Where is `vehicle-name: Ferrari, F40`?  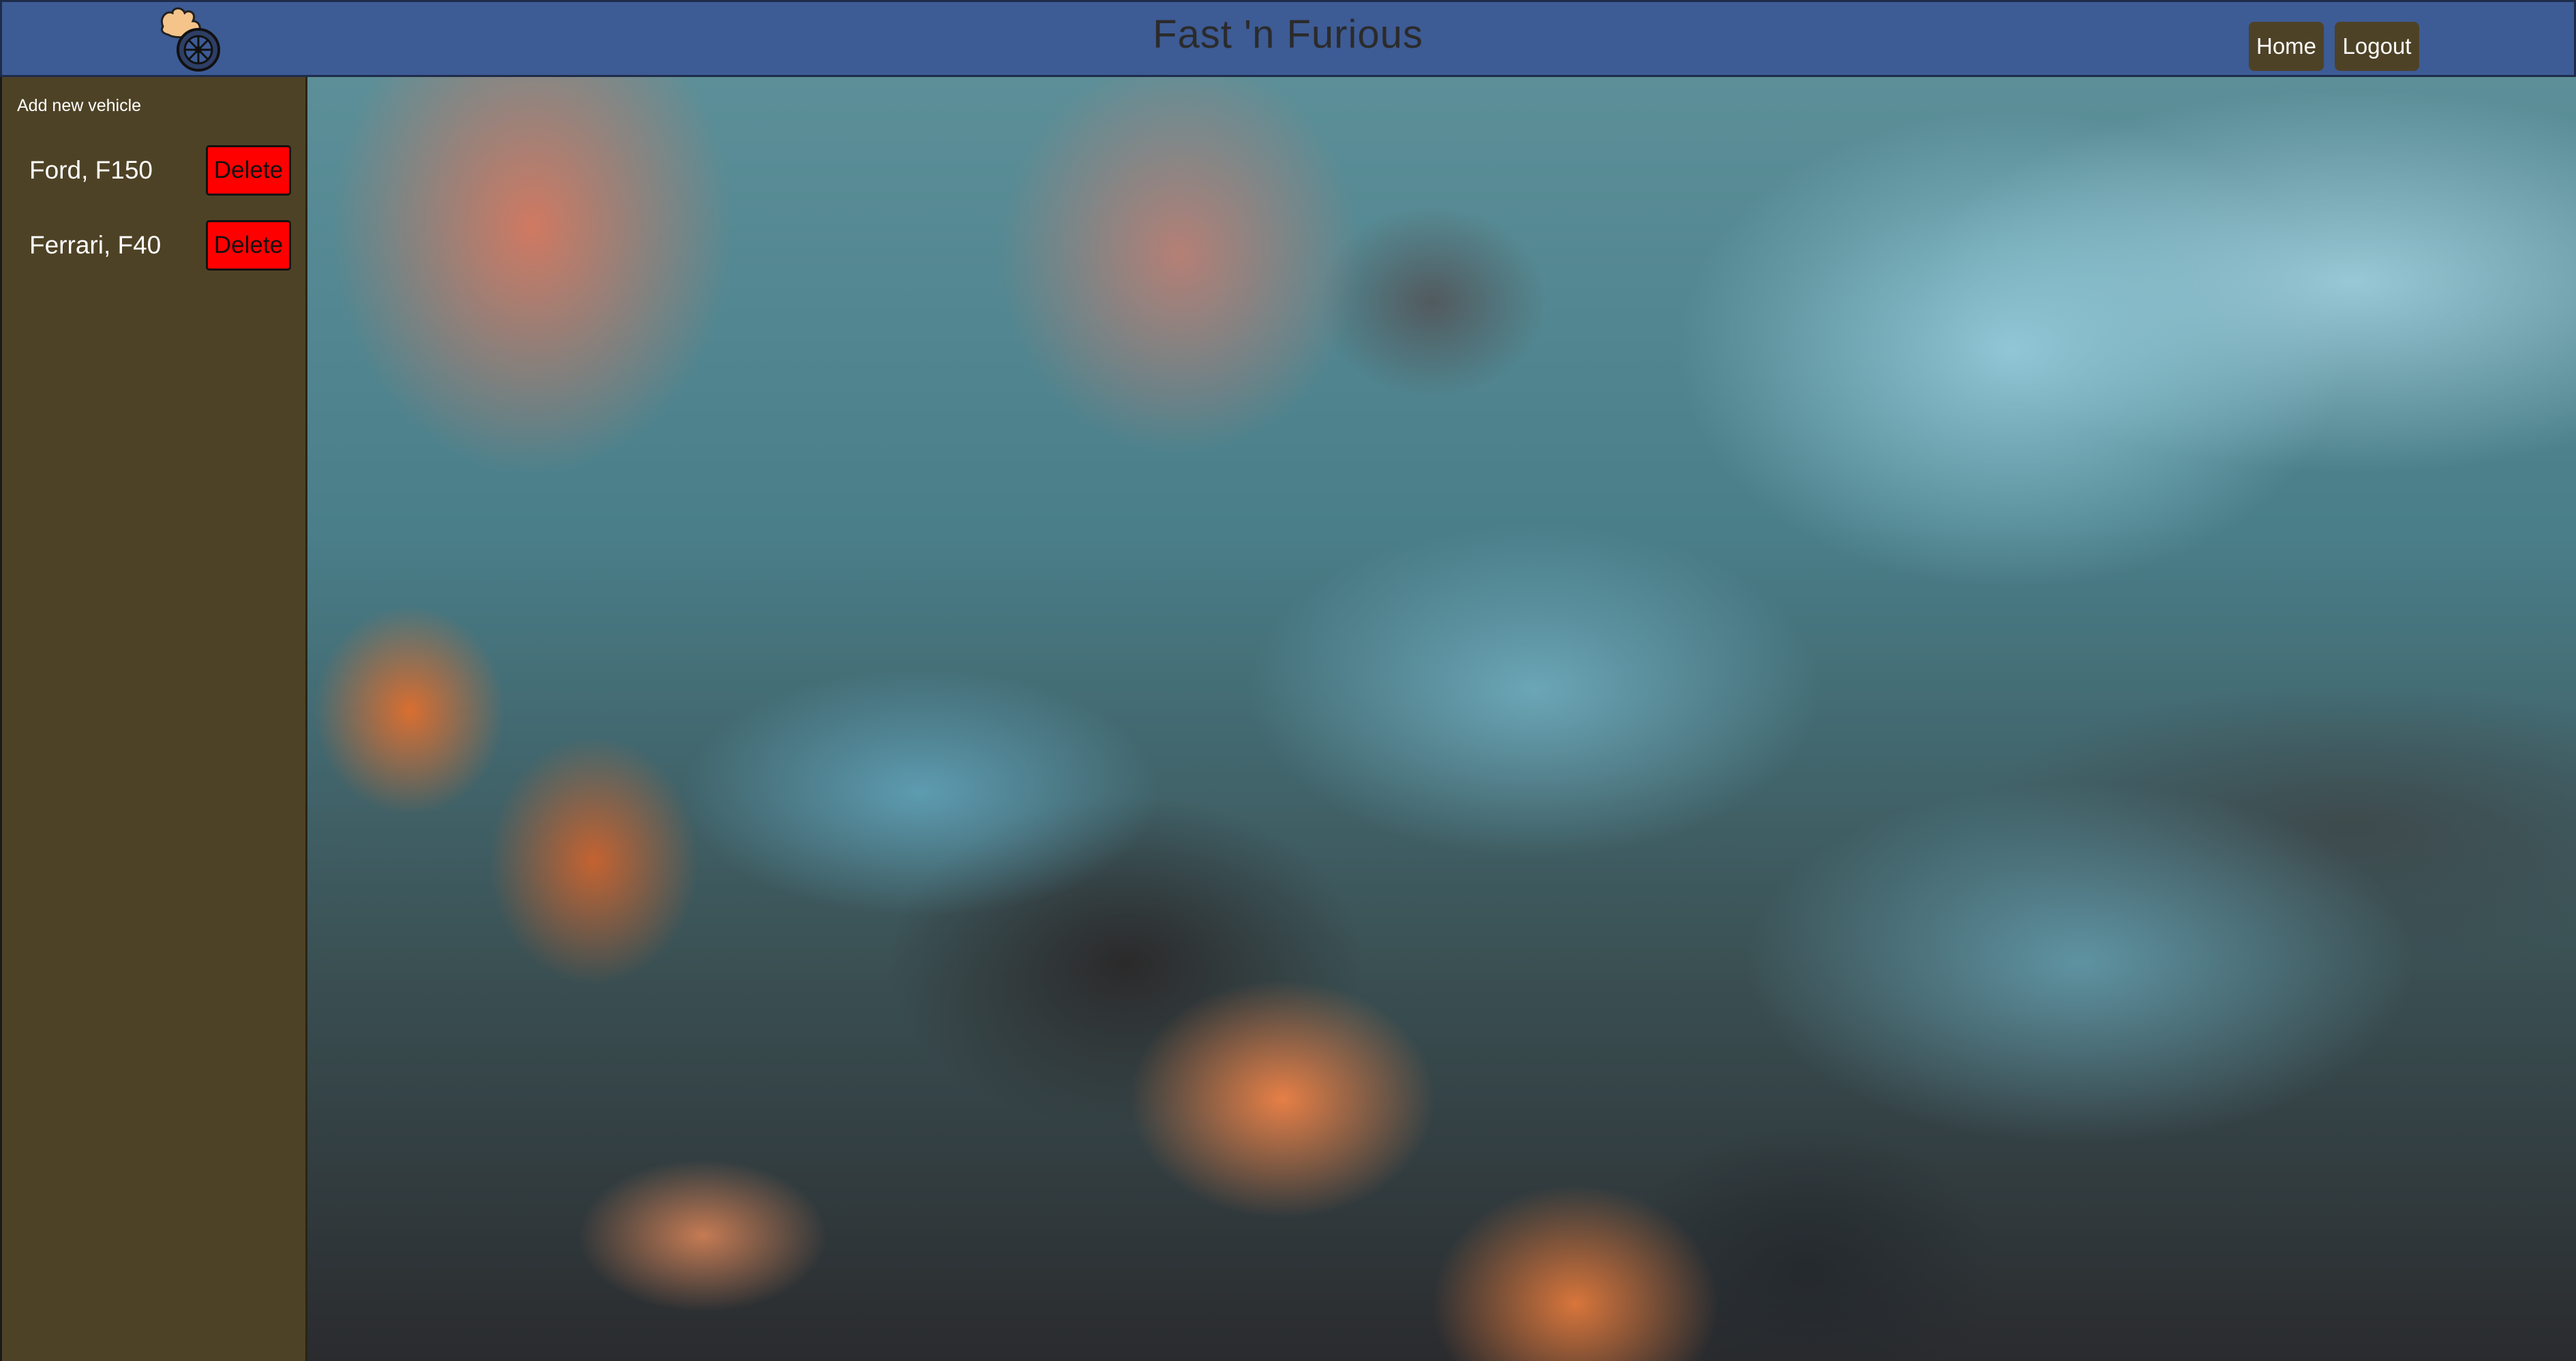 vehicle-name: Ferrari, F40 is located at coordinates (95, 245).